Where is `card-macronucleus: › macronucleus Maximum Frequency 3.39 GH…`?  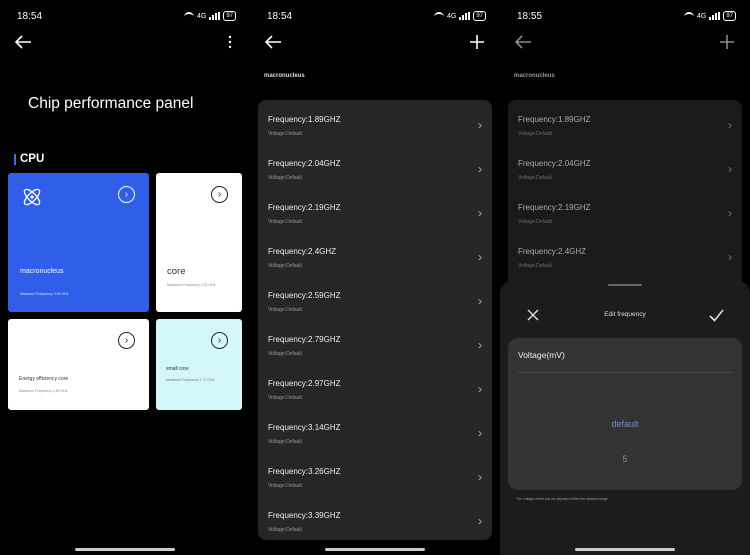
card-macronucleus: › macronucleus Maximum Frequency 3.39 GH… is located at coordinates (78, 242).